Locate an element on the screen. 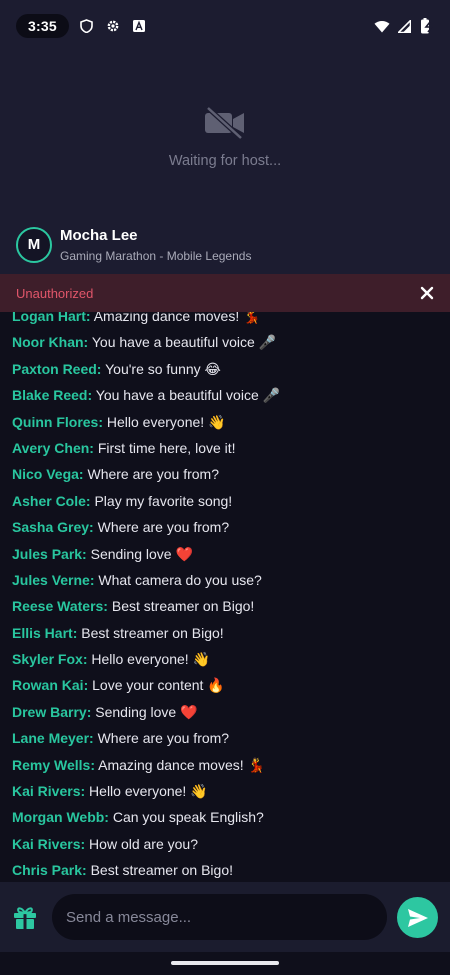 This screenshot has width=450, height=975. chat-text: You're so funny 😂 is located at coordinates (163, 368).